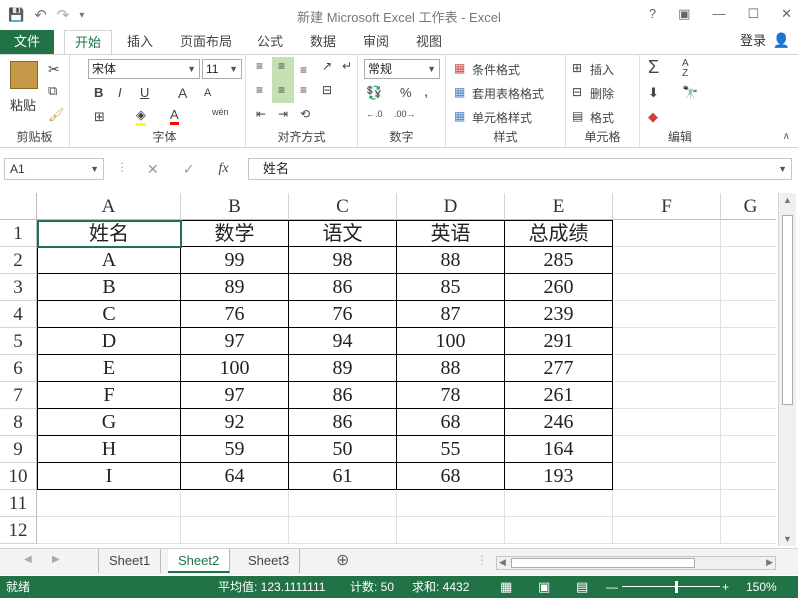  I want to click on row-header: 9, so click(18, 449).